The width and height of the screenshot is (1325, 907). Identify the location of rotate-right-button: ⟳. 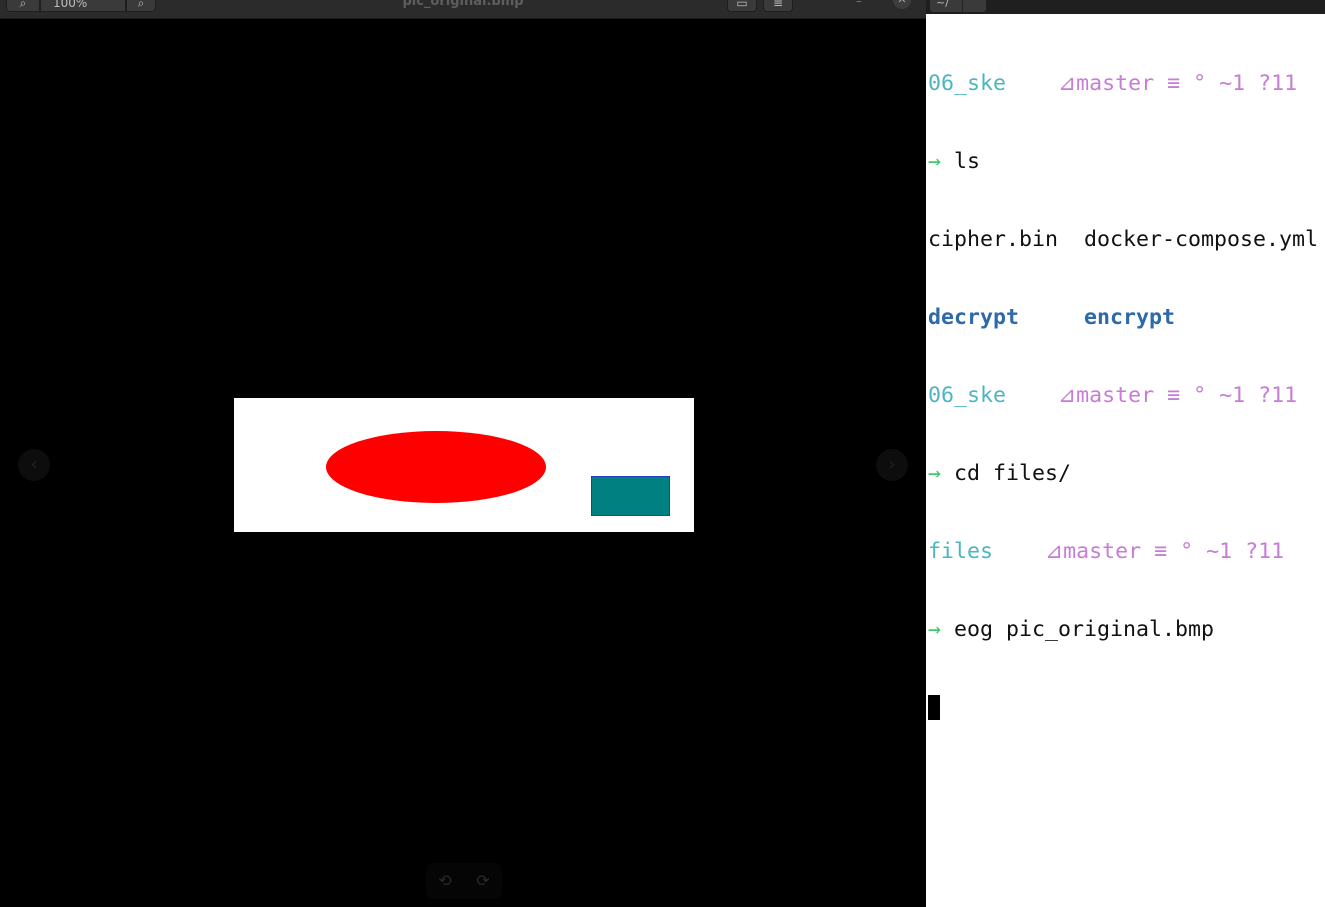
(483, 881).